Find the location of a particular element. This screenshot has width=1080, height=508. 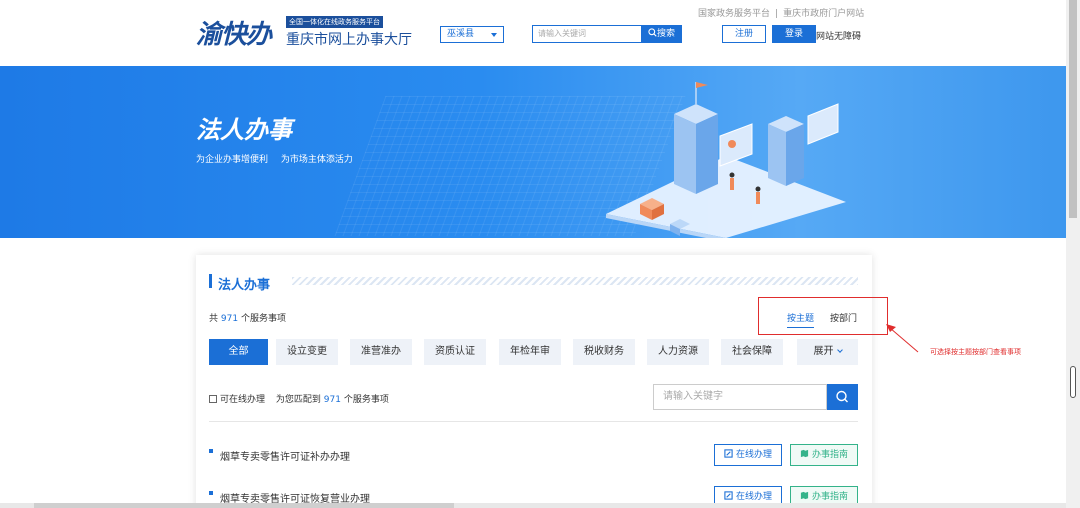

region-select: 巫溪县 is located at coordinates (472, 34).